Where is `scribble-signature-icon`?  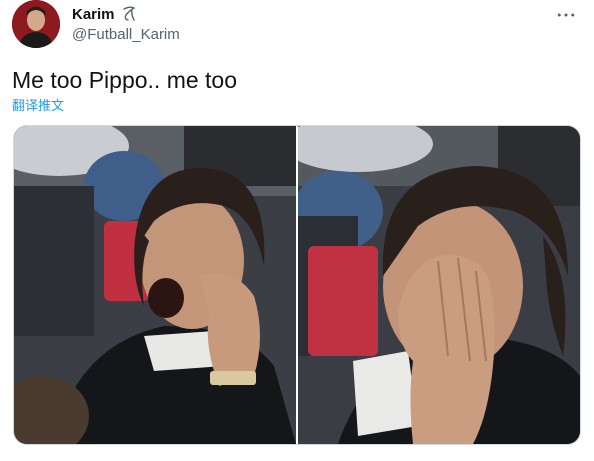
scribble-signature-icon is located at coordinates (128, 13).